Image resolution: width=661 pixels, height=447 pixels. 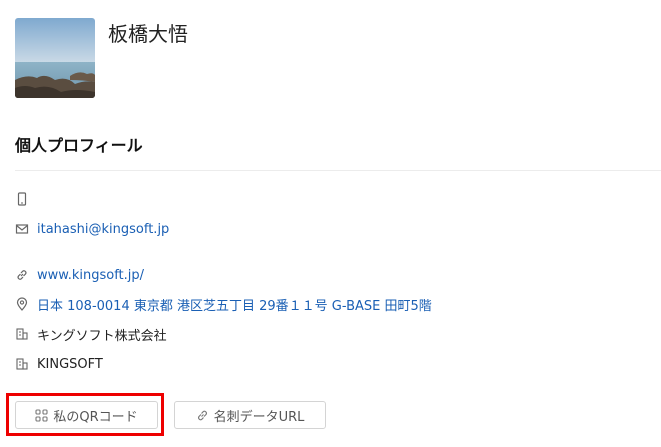 I want to click on card-data-url-label: 名刺データURL, so click(x=259, y=417).